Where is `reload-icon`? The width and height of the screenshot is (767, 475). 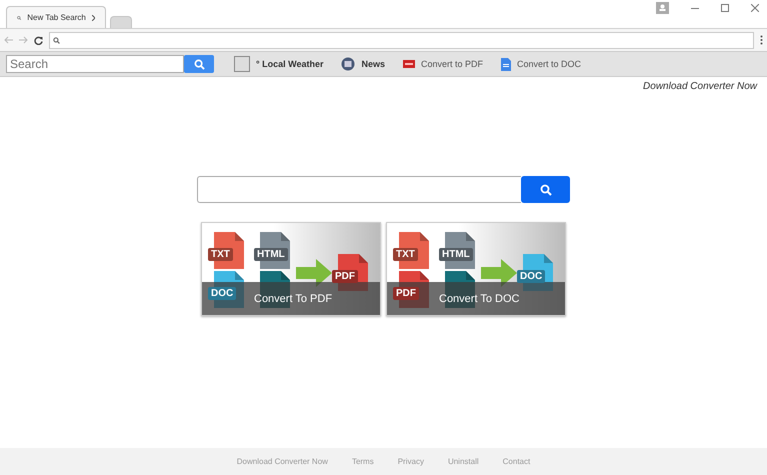
reload-icon is located at coordinates (38, 40).